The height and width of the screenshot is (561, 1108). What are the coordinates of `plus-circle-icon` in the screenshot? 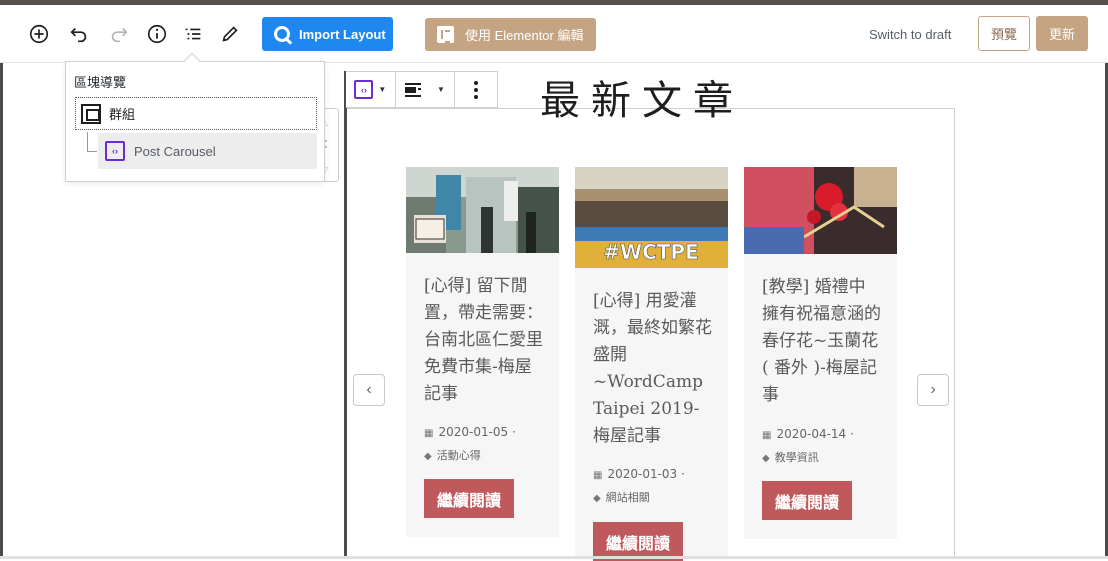 It's located at (39, 34).